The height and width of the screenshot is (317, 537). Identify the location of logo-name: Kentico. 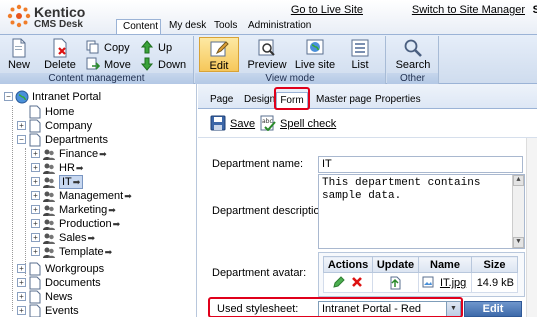
(60, 12).